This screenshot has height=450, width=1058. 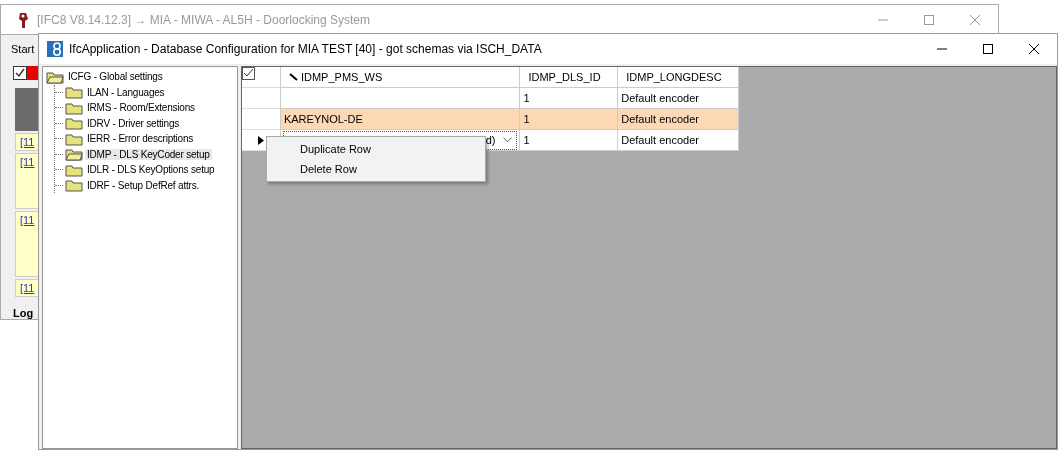 What do you see at coordinates (260, 140) in the screenshot?
I see `current-row-icon` at bounding box center [260, 140].